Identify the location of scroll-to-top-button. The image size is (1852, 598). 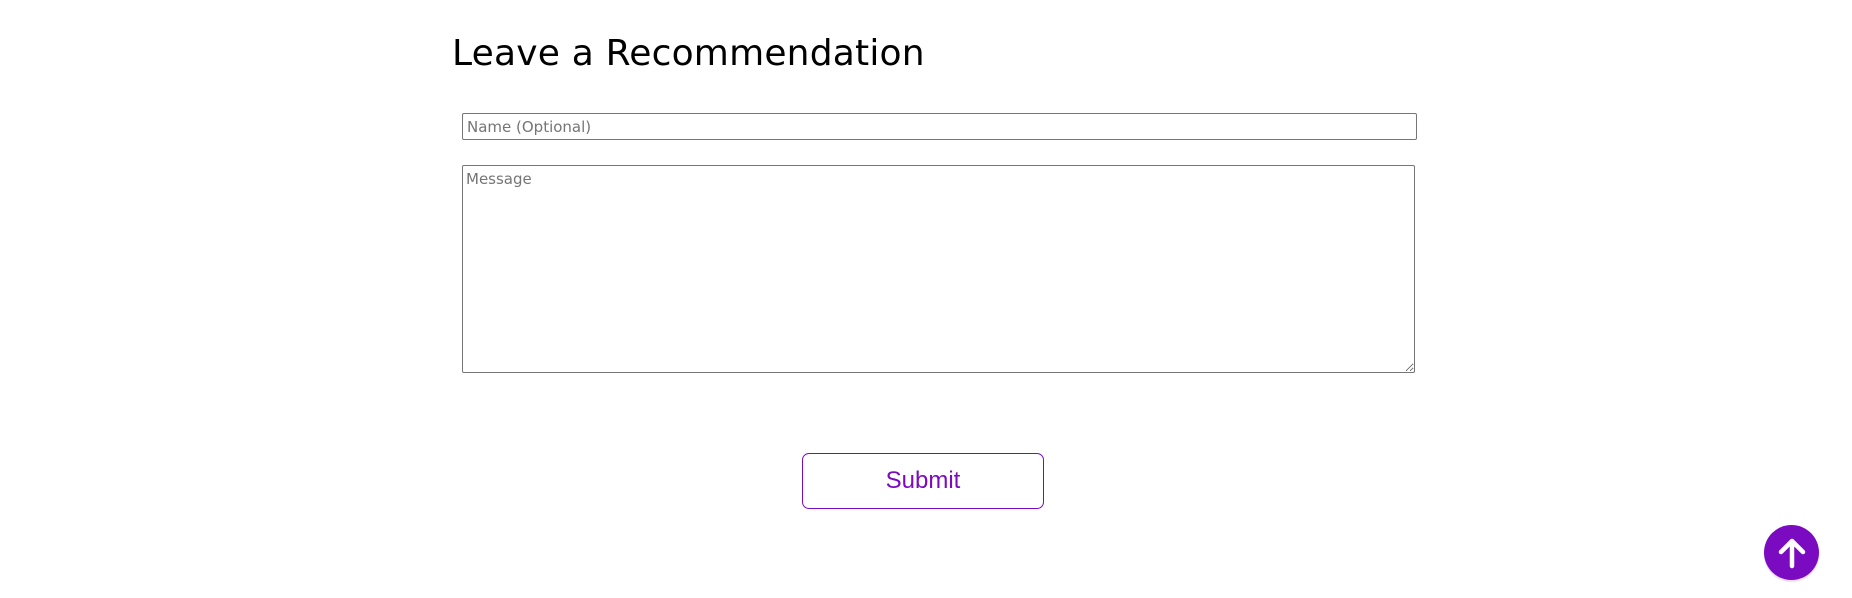
(1791, 552).